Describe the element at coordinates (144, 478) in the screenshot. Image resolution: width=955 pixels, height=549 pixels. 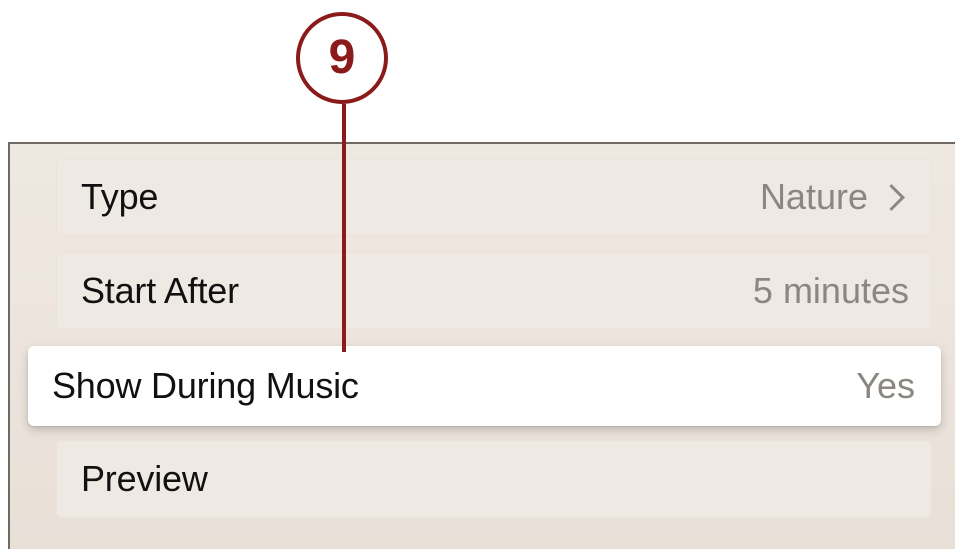
I see `setting-label-preview: Preview` at that location.